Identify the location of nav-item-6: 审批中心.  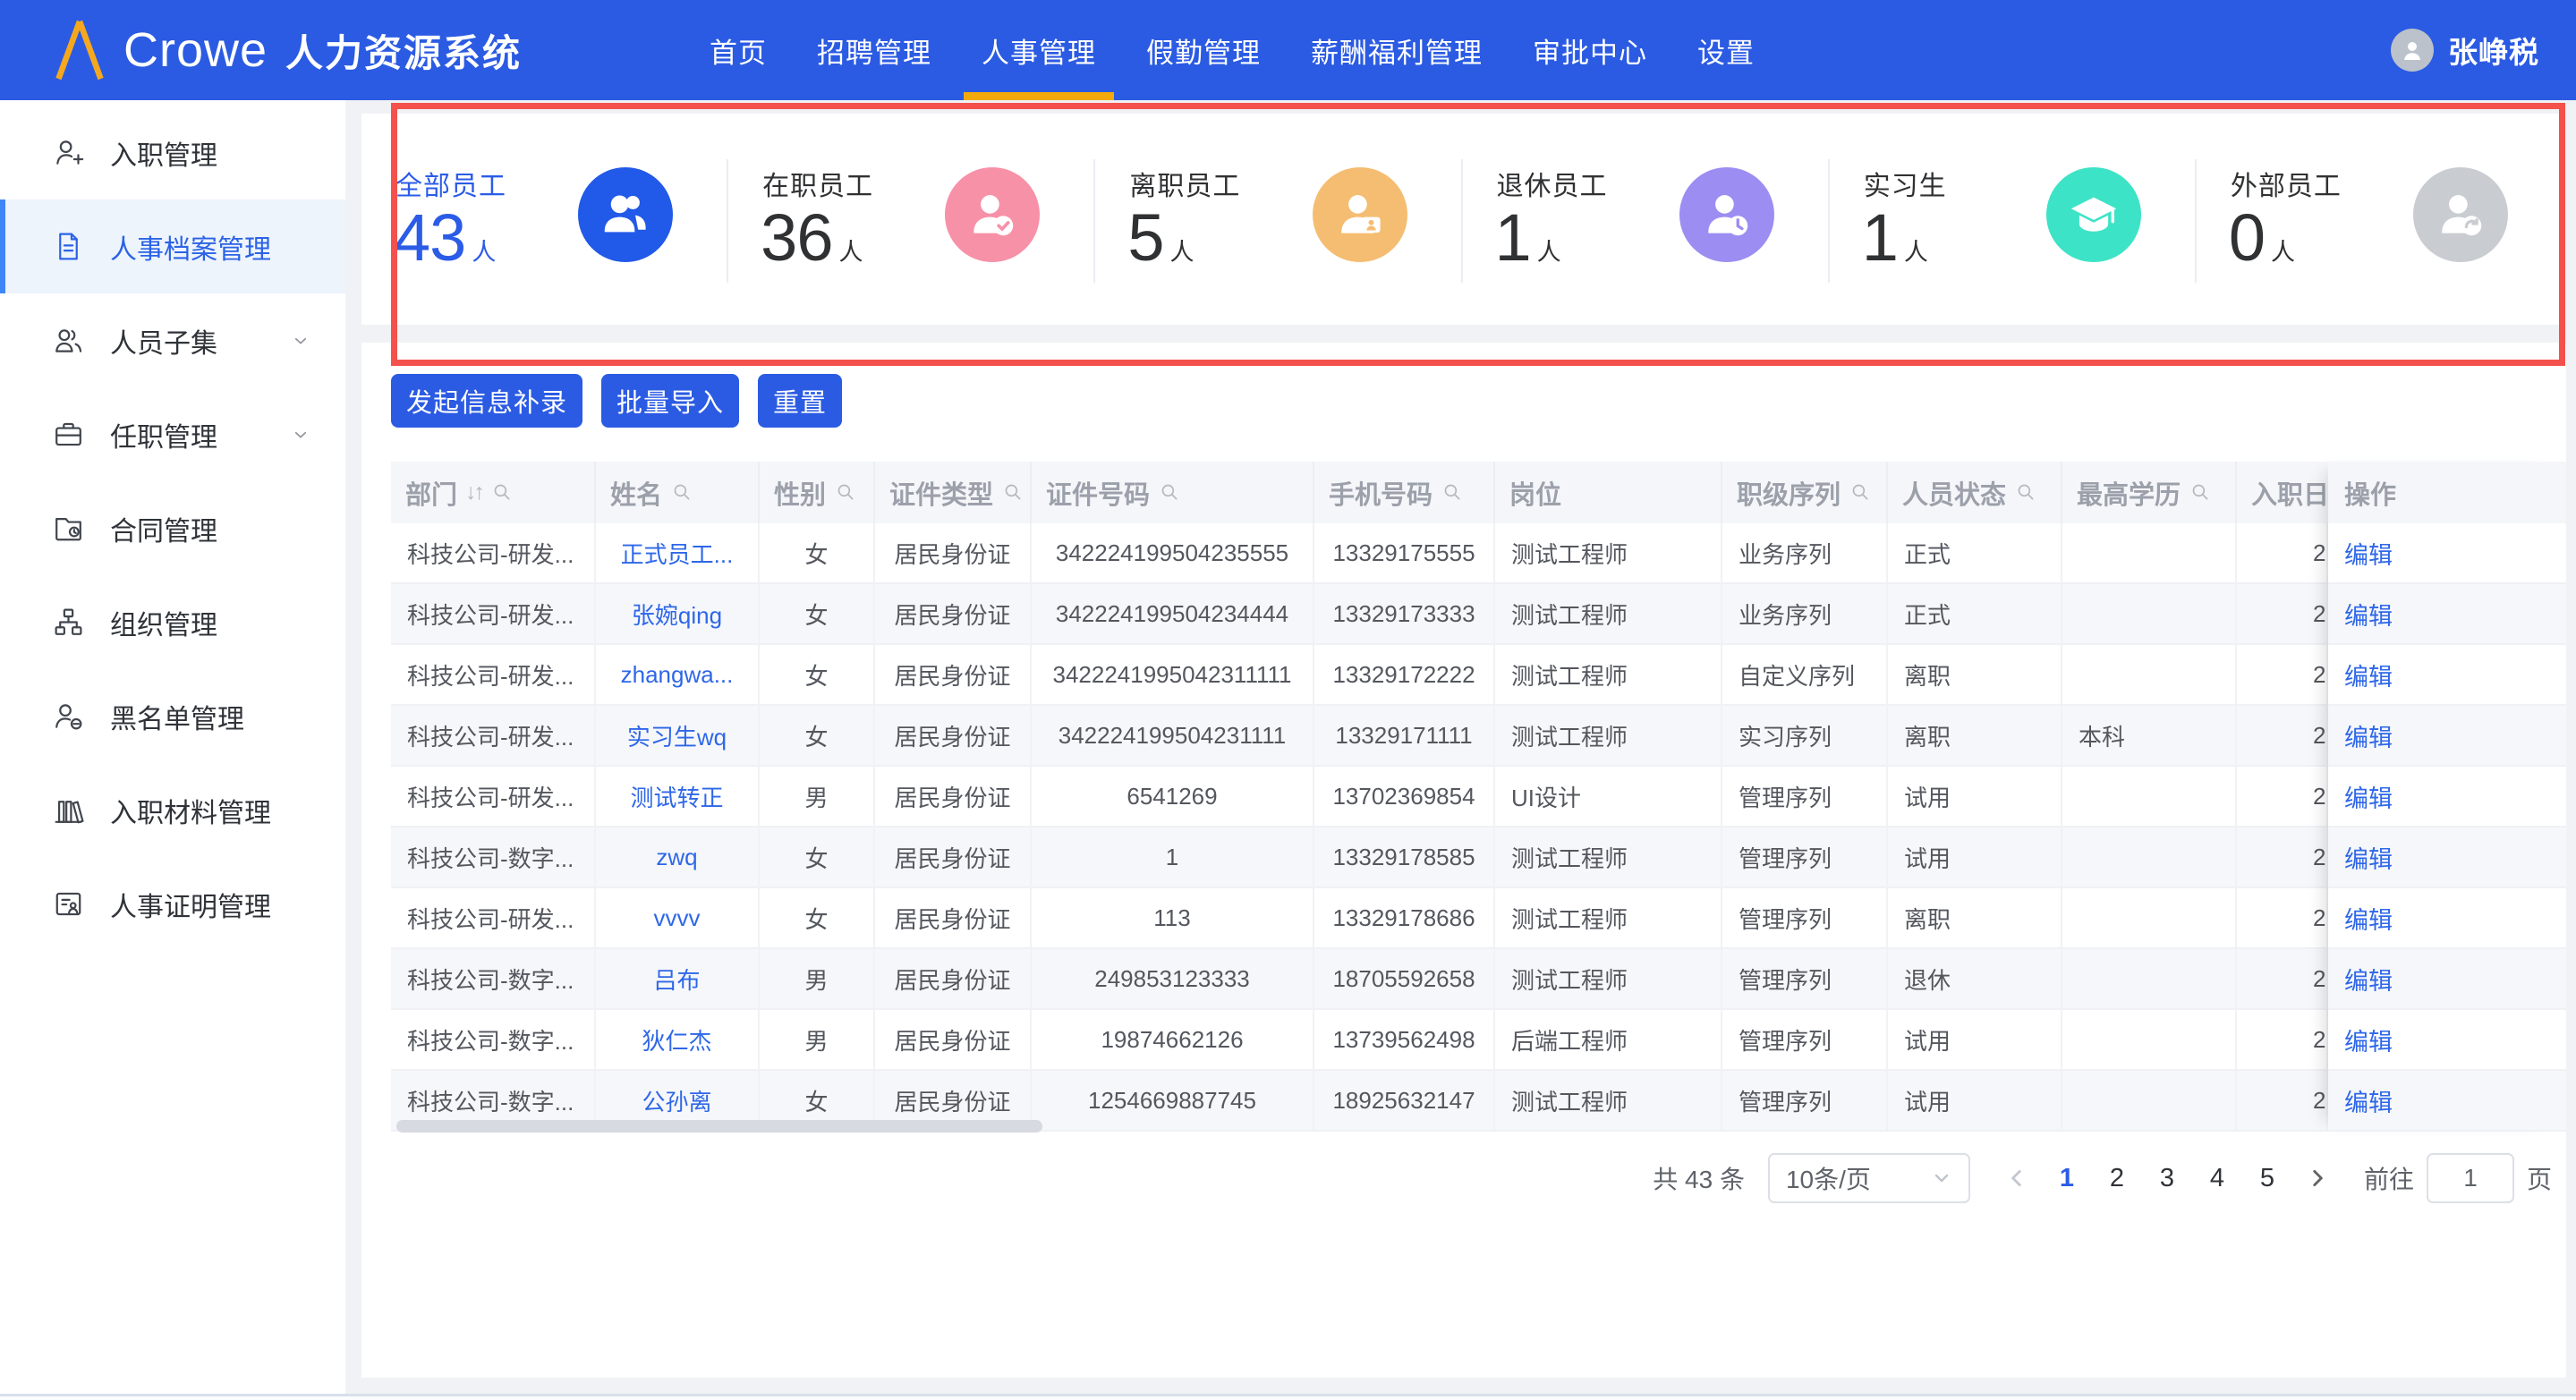
(1590, 50).